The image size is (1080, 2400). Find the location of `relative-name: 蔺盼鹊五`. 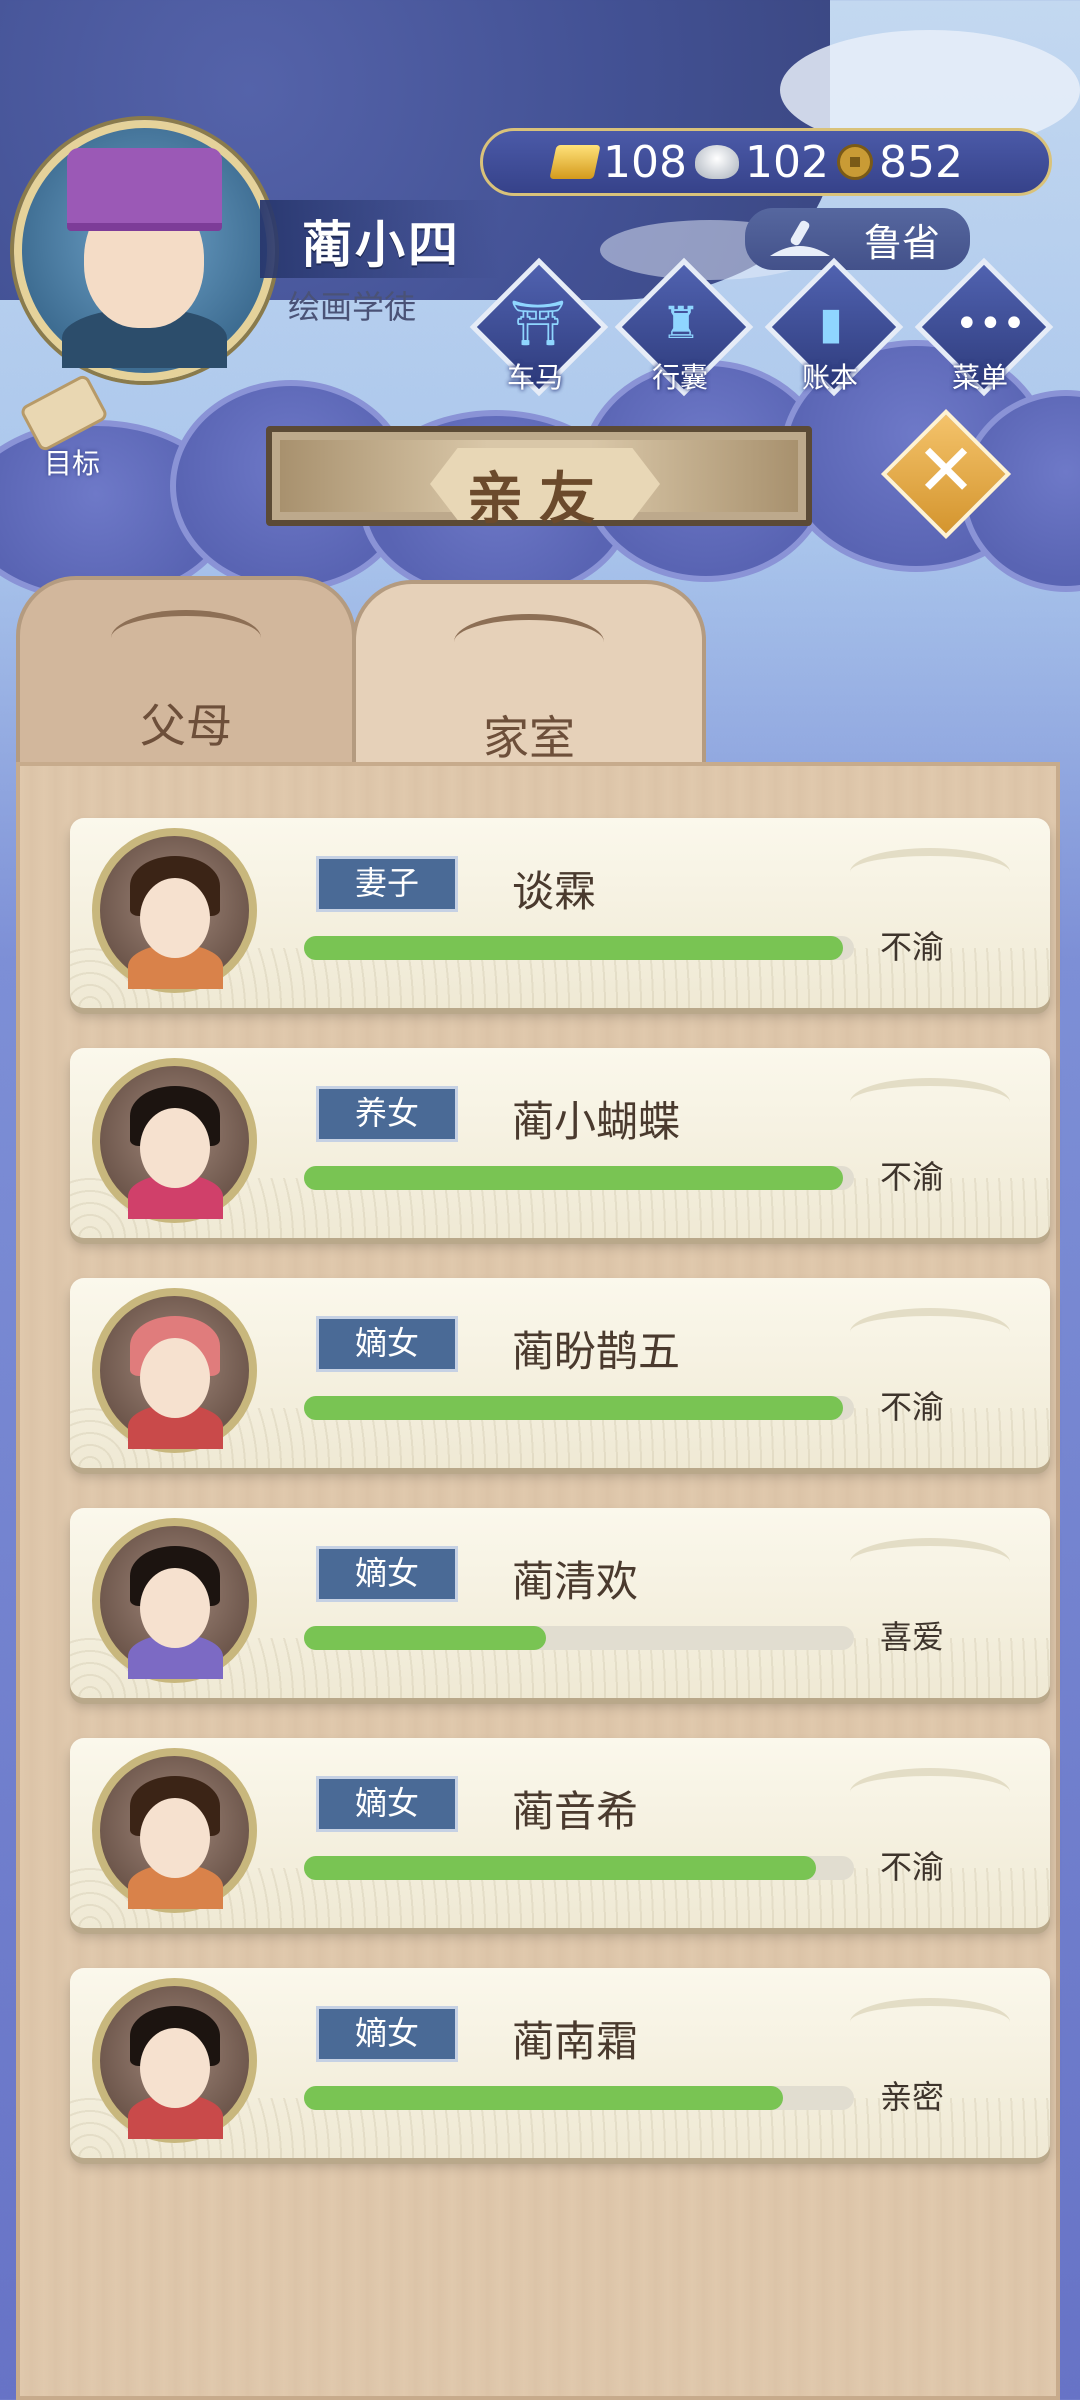

relative-name: 蔺盼鹊五 is located at coordinates (596, 1351).